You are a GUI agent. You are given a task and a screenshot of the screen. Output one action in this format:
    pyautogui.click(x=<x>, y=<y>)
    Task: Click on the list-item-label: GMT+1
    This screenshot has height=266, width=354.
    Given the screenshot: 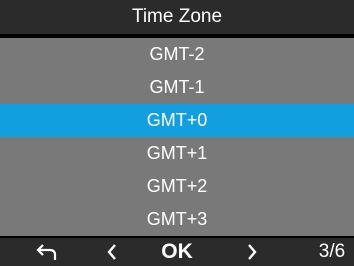 What is the action you would take?
    pyautogui.click(x=177, y=153)
    